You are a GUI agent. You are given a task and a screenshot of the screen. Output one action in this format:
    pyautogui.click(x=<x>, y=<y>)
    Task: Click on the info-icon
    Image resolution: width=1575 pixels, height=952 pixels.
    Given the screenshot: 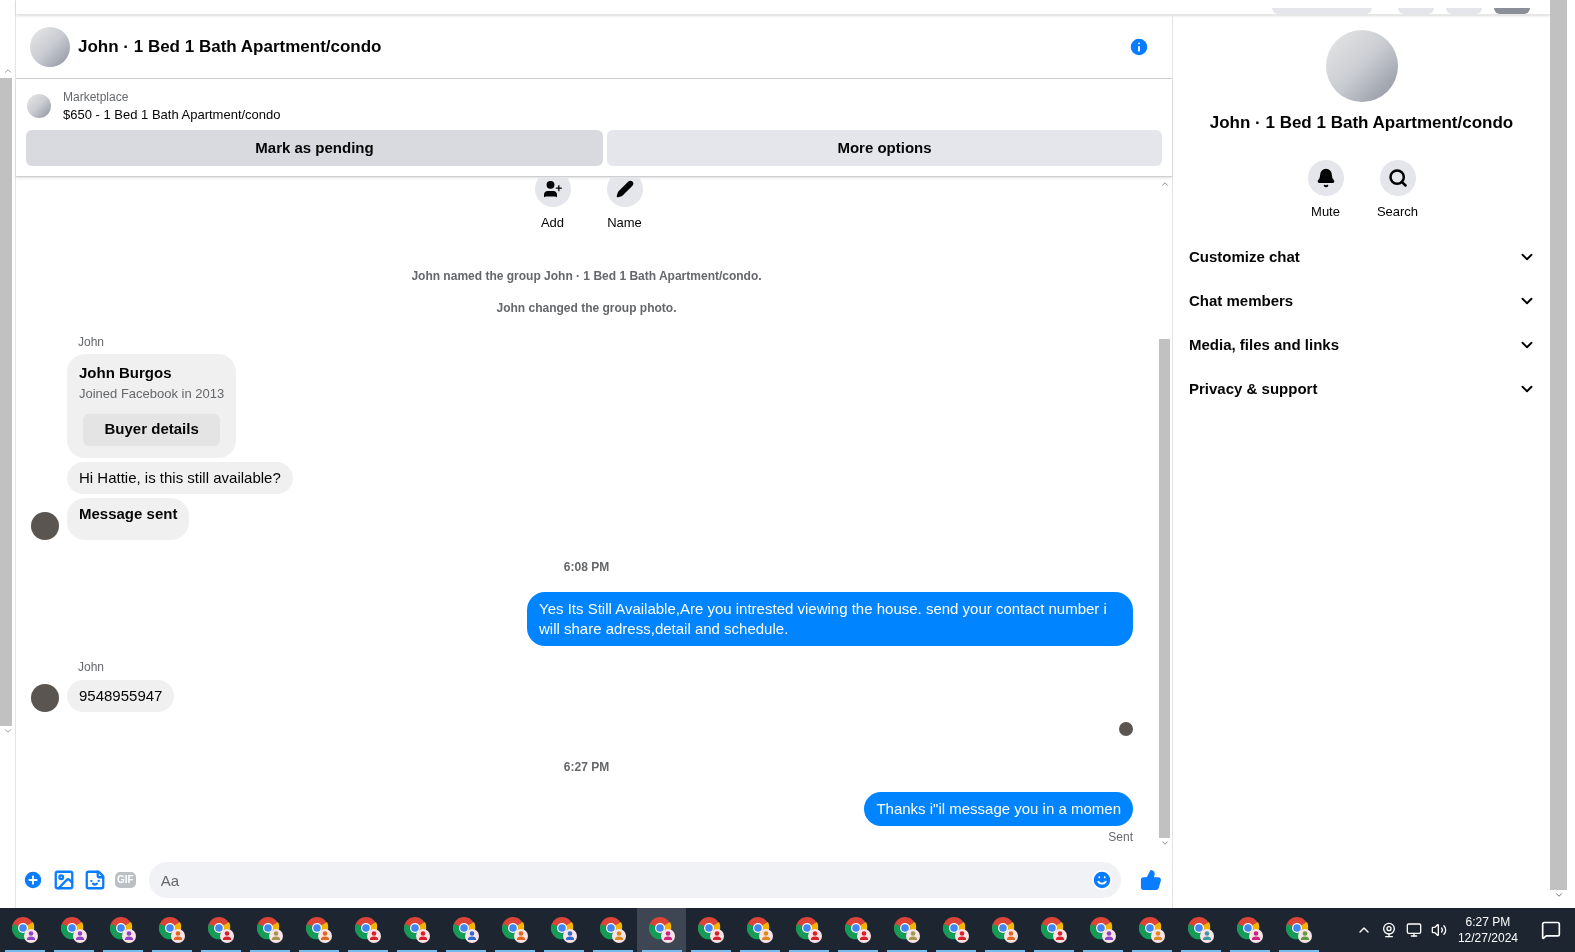 What is the action you would take?
    pyautogui.click(x=1139, y=46)
    